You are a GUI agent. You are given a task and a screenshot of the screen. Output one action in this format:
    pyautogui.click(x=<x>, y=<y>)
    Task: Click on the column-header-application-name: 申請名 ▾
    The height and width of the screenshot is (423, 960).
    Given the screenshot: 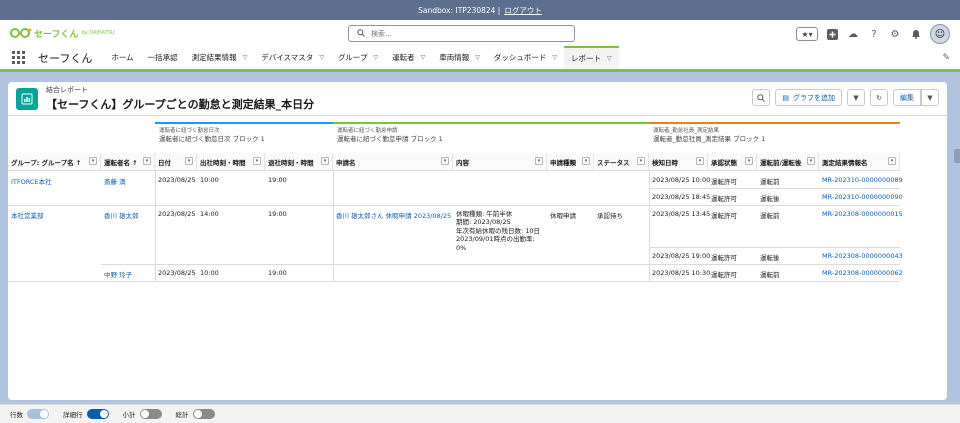 What is the action you would take?
    pyautogui.click(x=393, y=162)
    